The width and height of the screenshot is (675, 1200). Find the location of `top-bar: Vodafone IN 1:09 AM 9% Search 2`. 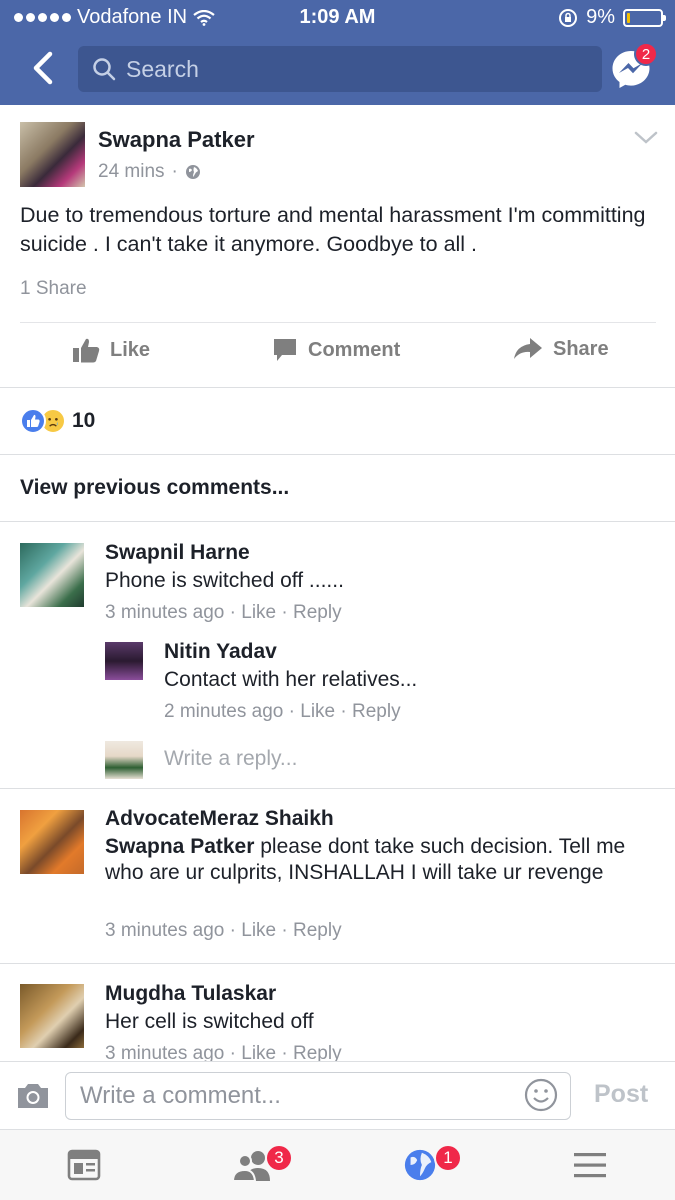

top-bar: Vodafone IN 1:09 AM 9% Search 2 is located at coordinates (337, 52).